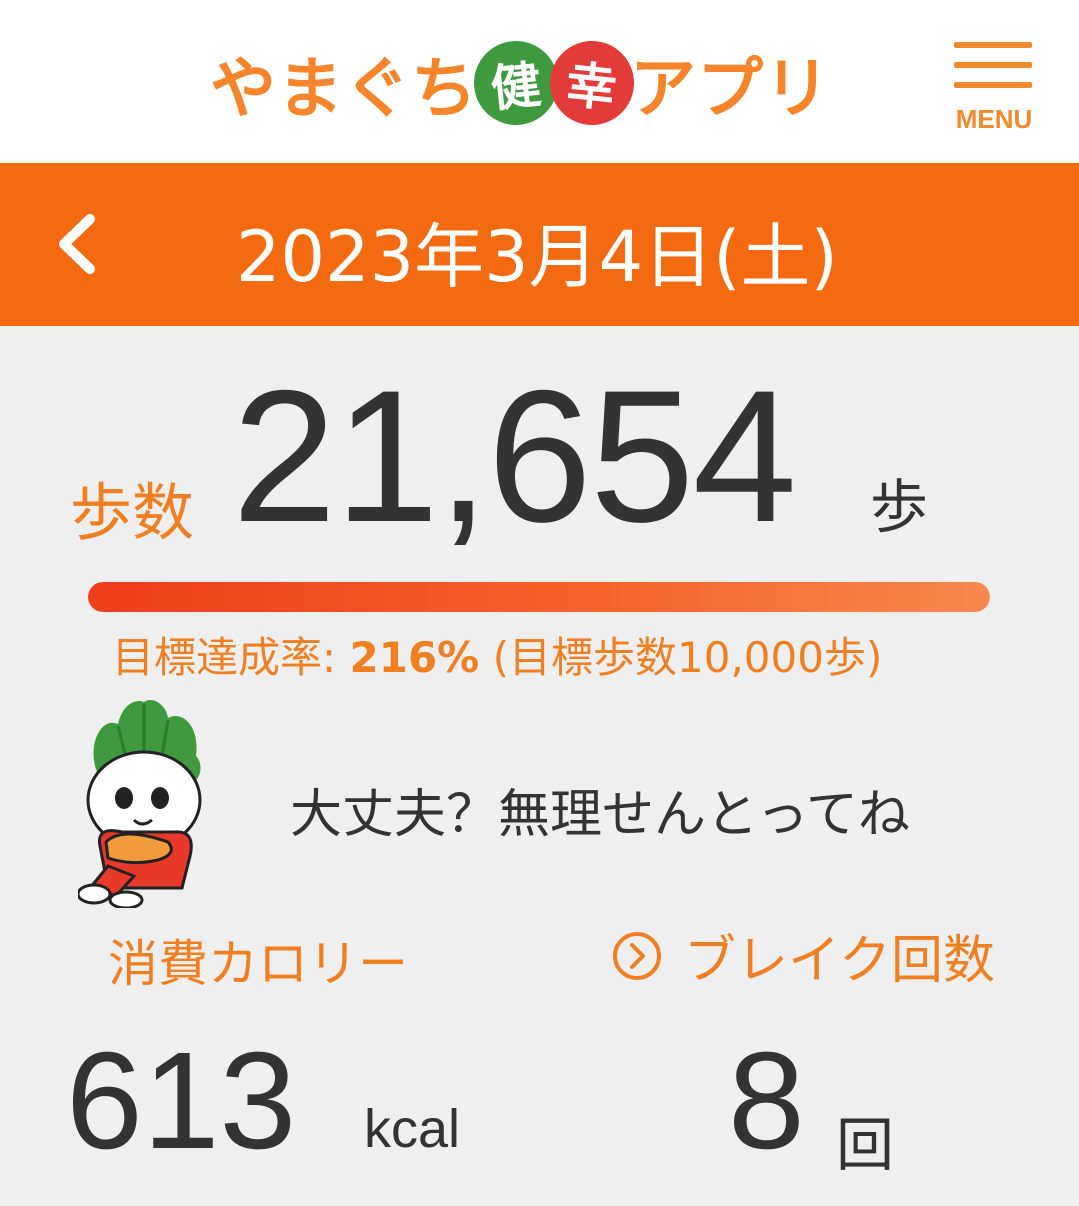 Image resolution: width=1079 pixels, height=1206 pixels. I want to click on calorie-label: 消費カロリー, so click(258, 964).